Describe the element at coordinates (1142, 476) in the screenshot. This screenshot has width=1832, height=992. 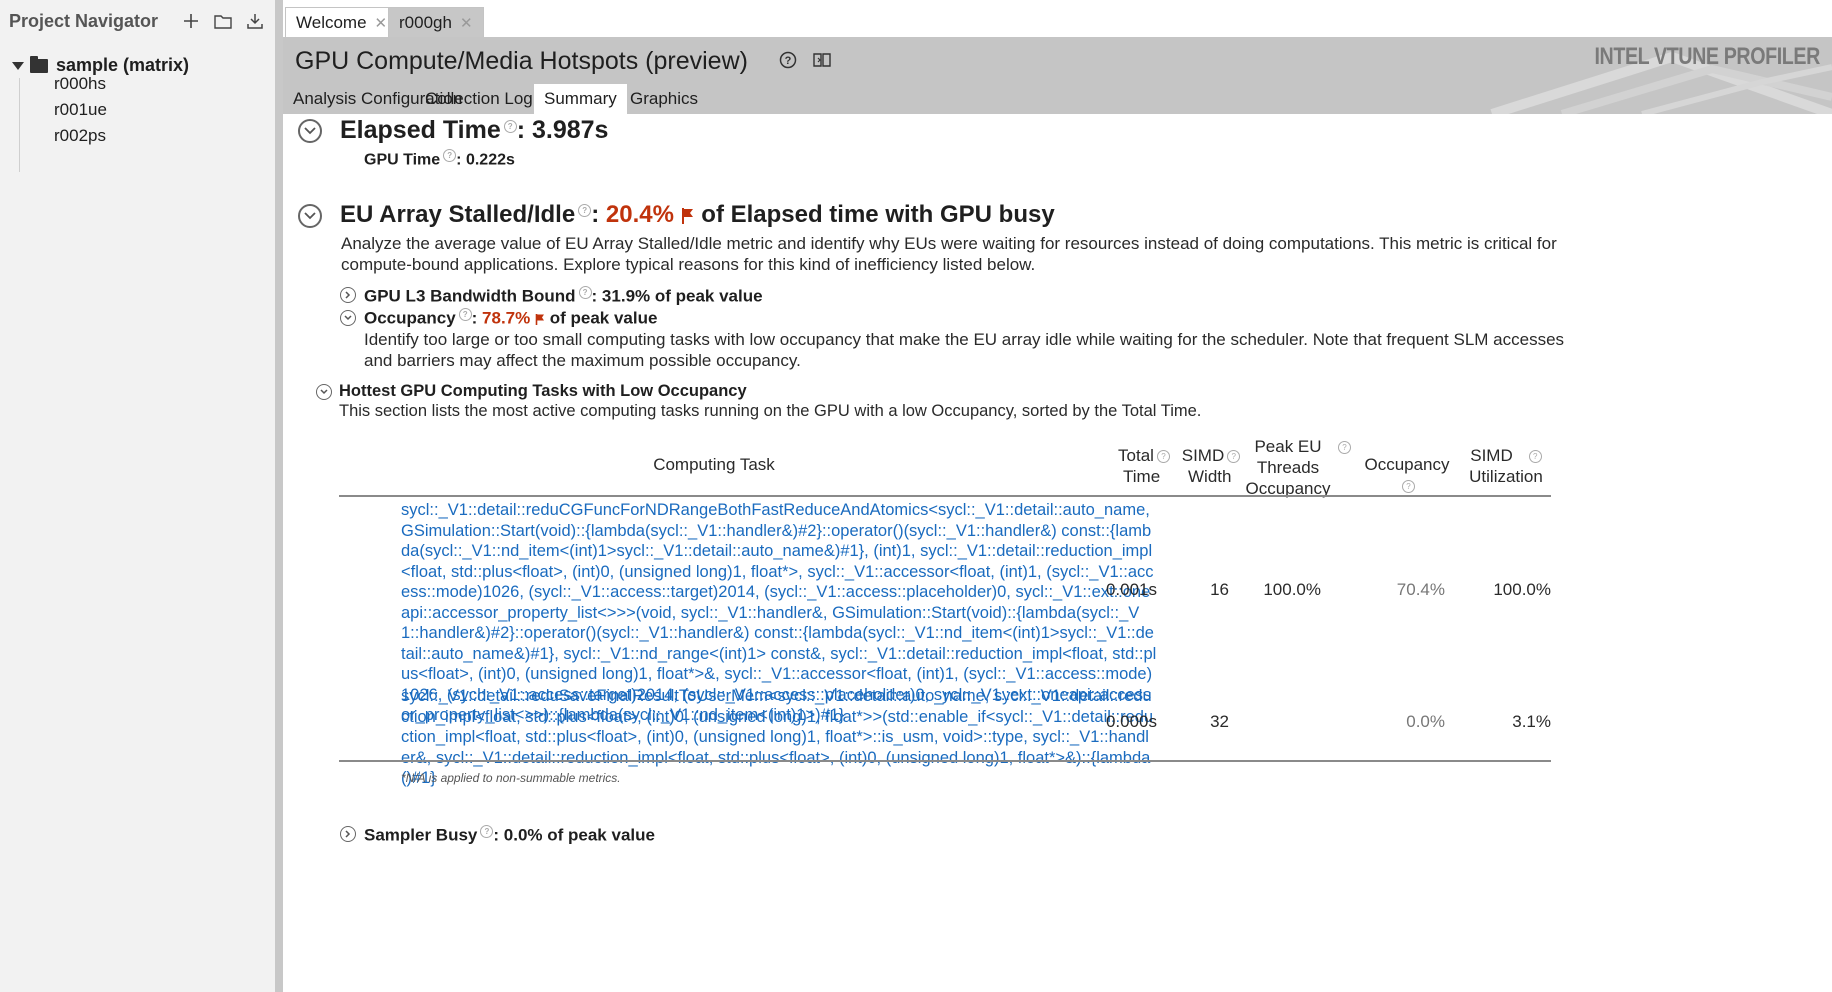
I see `column-header-line: Time` at that location.